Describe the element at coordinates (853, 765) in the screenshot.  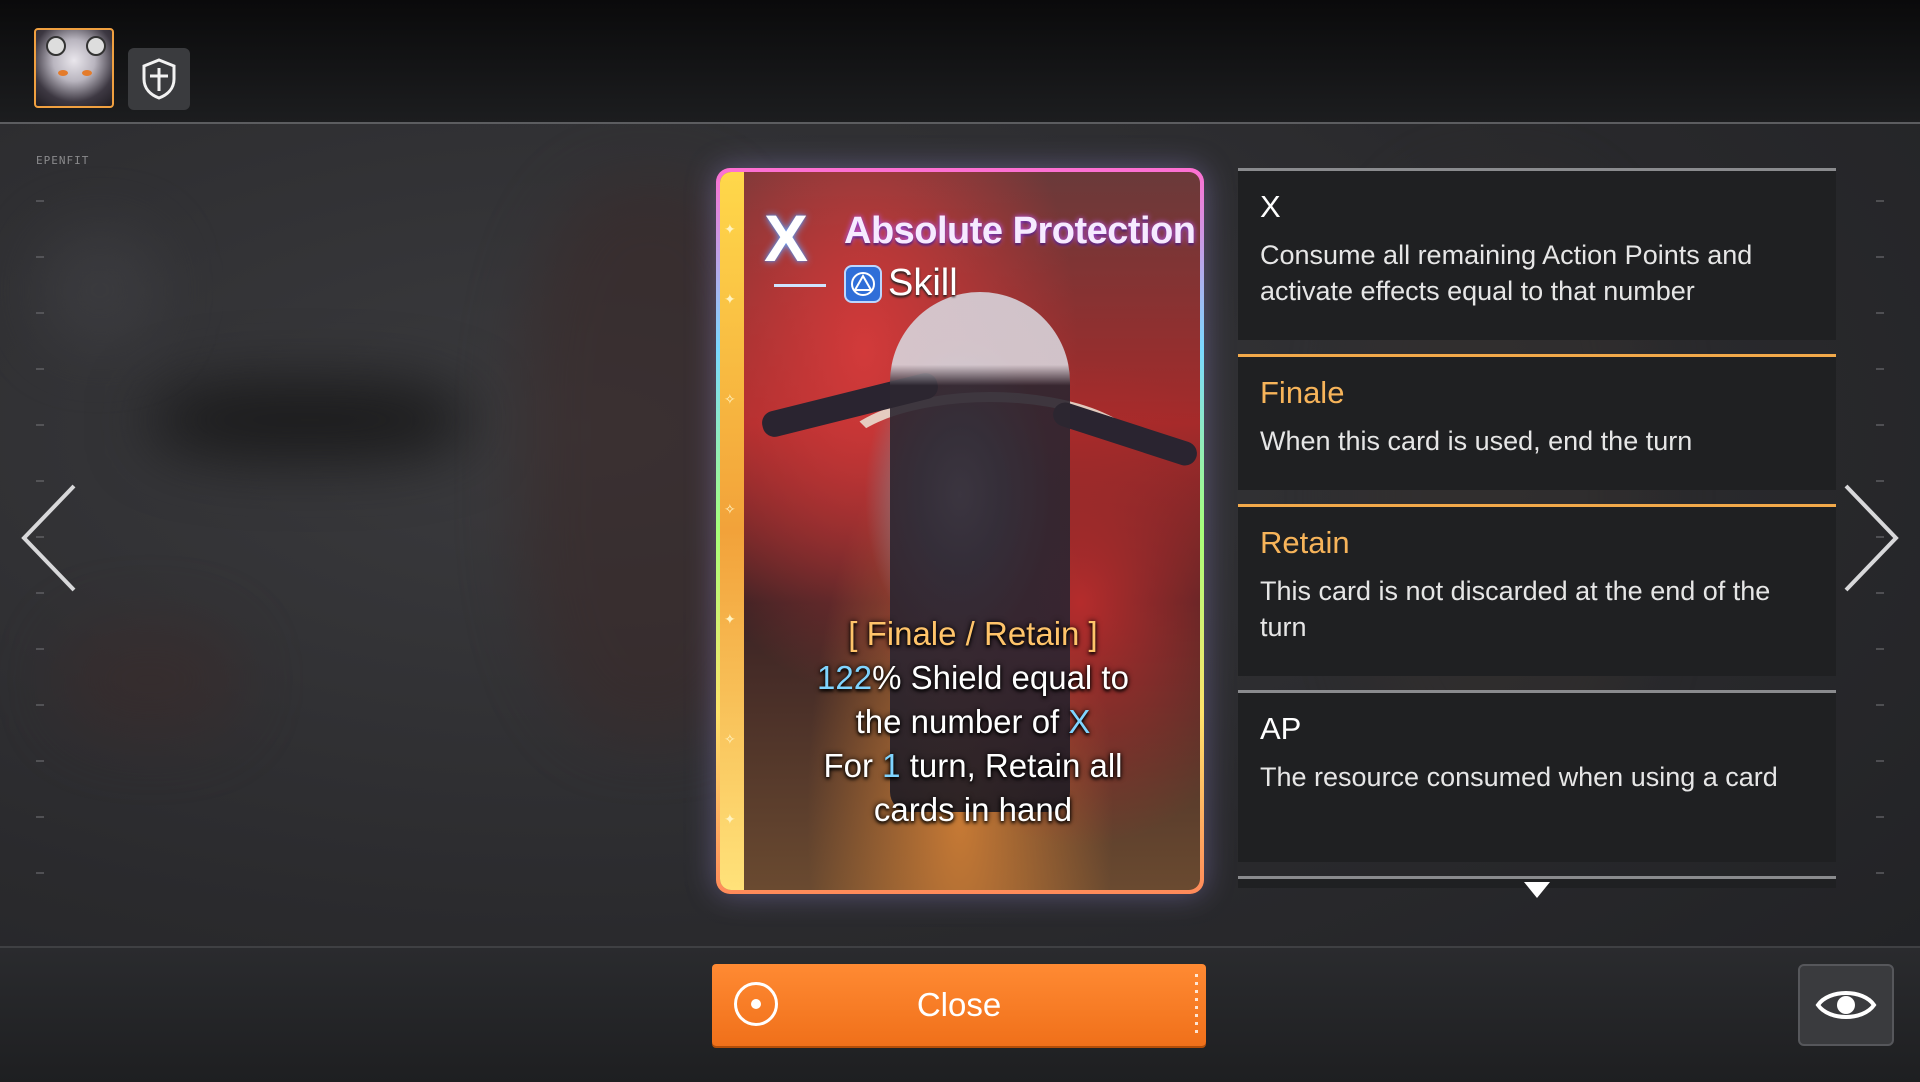
I see `effect-text: For` at that location.